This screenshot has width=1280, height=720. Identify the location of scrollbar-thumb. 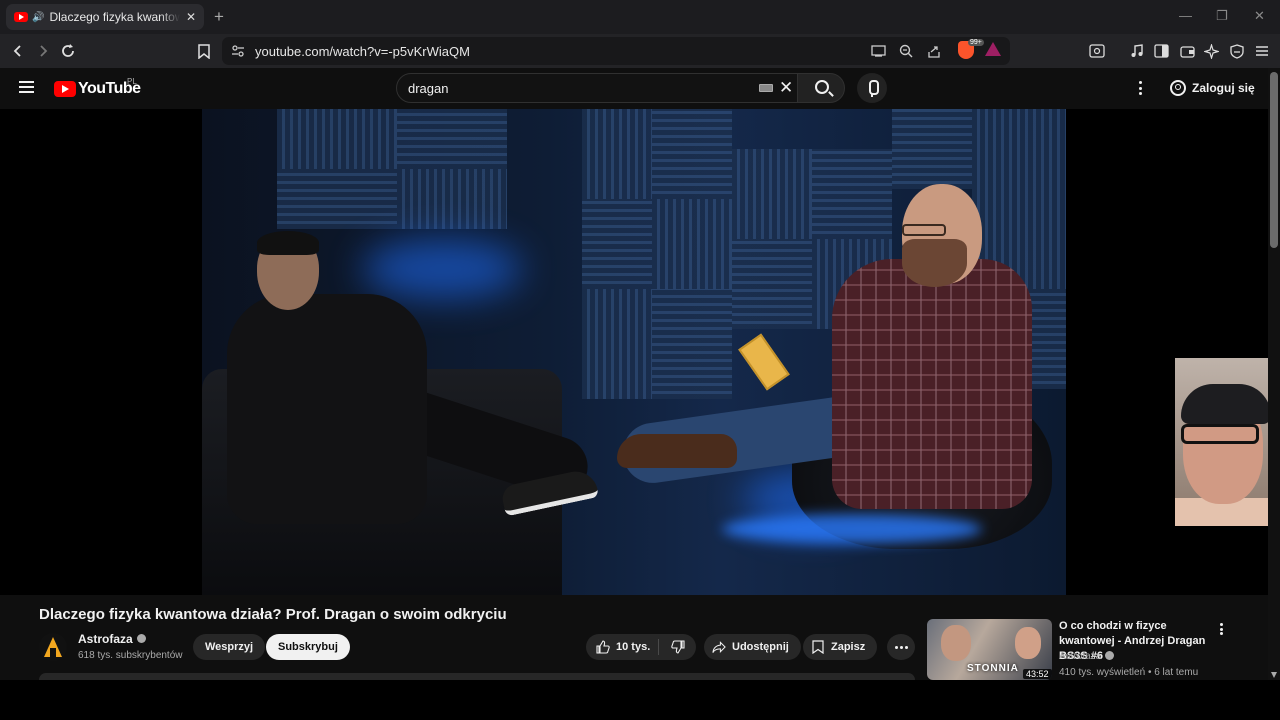
(1274, 160).